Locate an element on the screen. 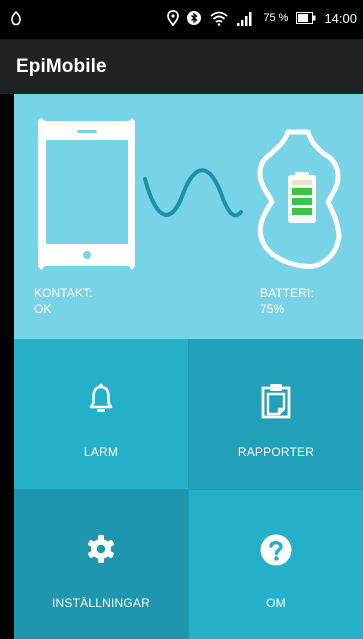 The height and width of the screenshot is (639, 363). about-tile: OM is located at coordinates (276, 564).